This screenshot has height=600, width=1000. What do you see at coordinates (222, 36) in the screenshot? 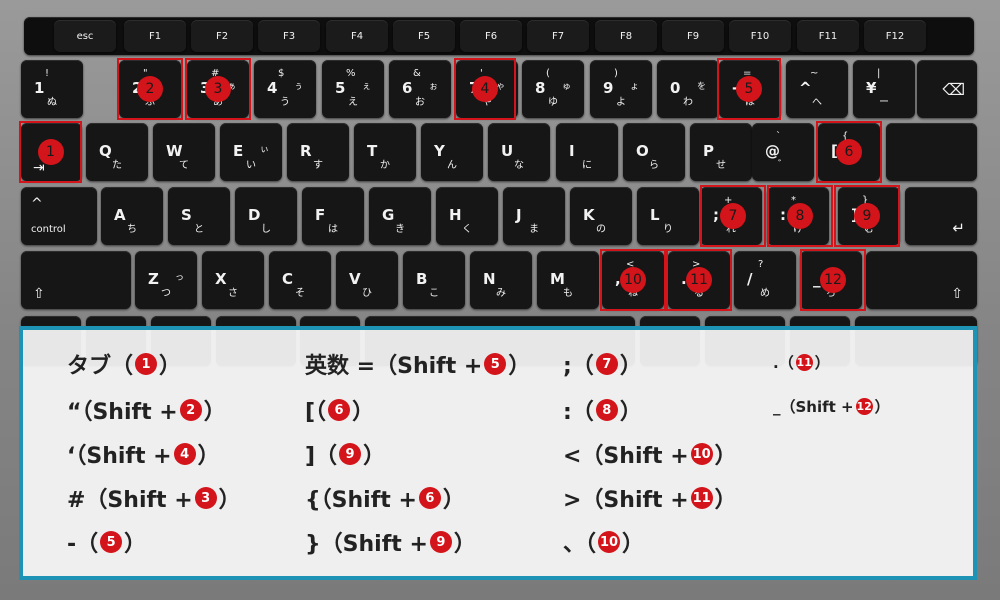
I see `function-key-f2: F2` at bounding box center [222, 36].